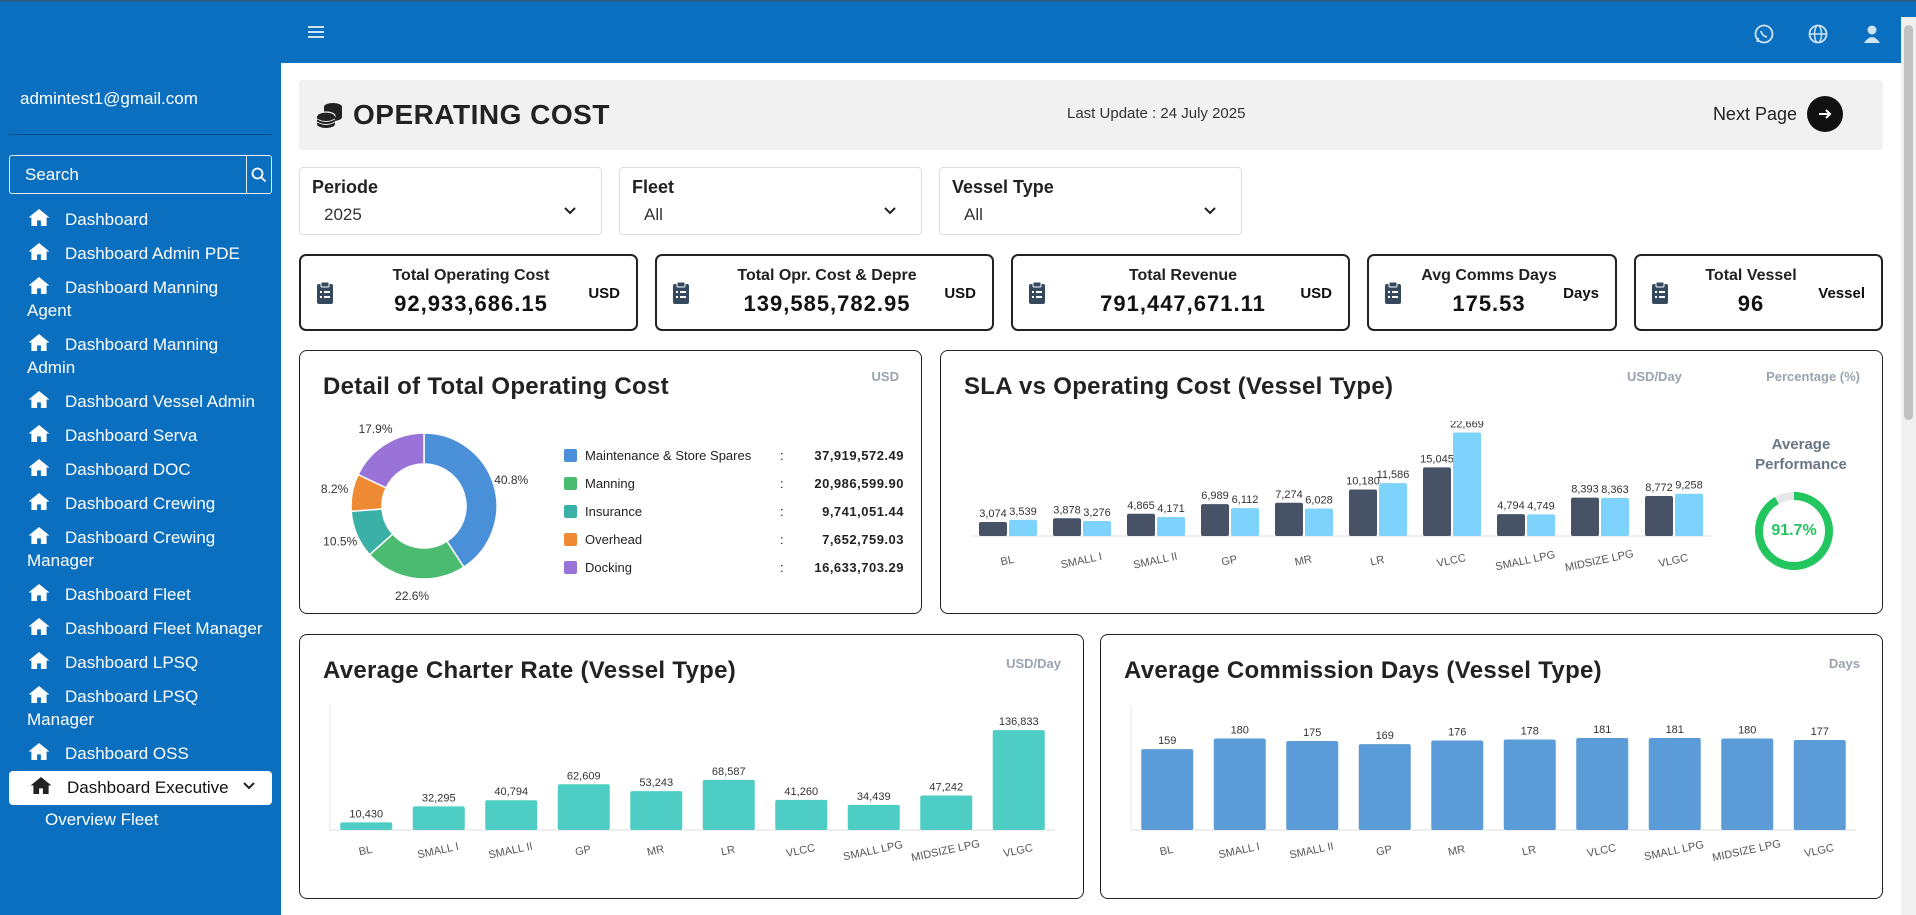 Image resolution: width=1916 pixels, height=915 pixels. I want to click on sidebar-item: Dashboard Manning Admin, so click(140, 356).